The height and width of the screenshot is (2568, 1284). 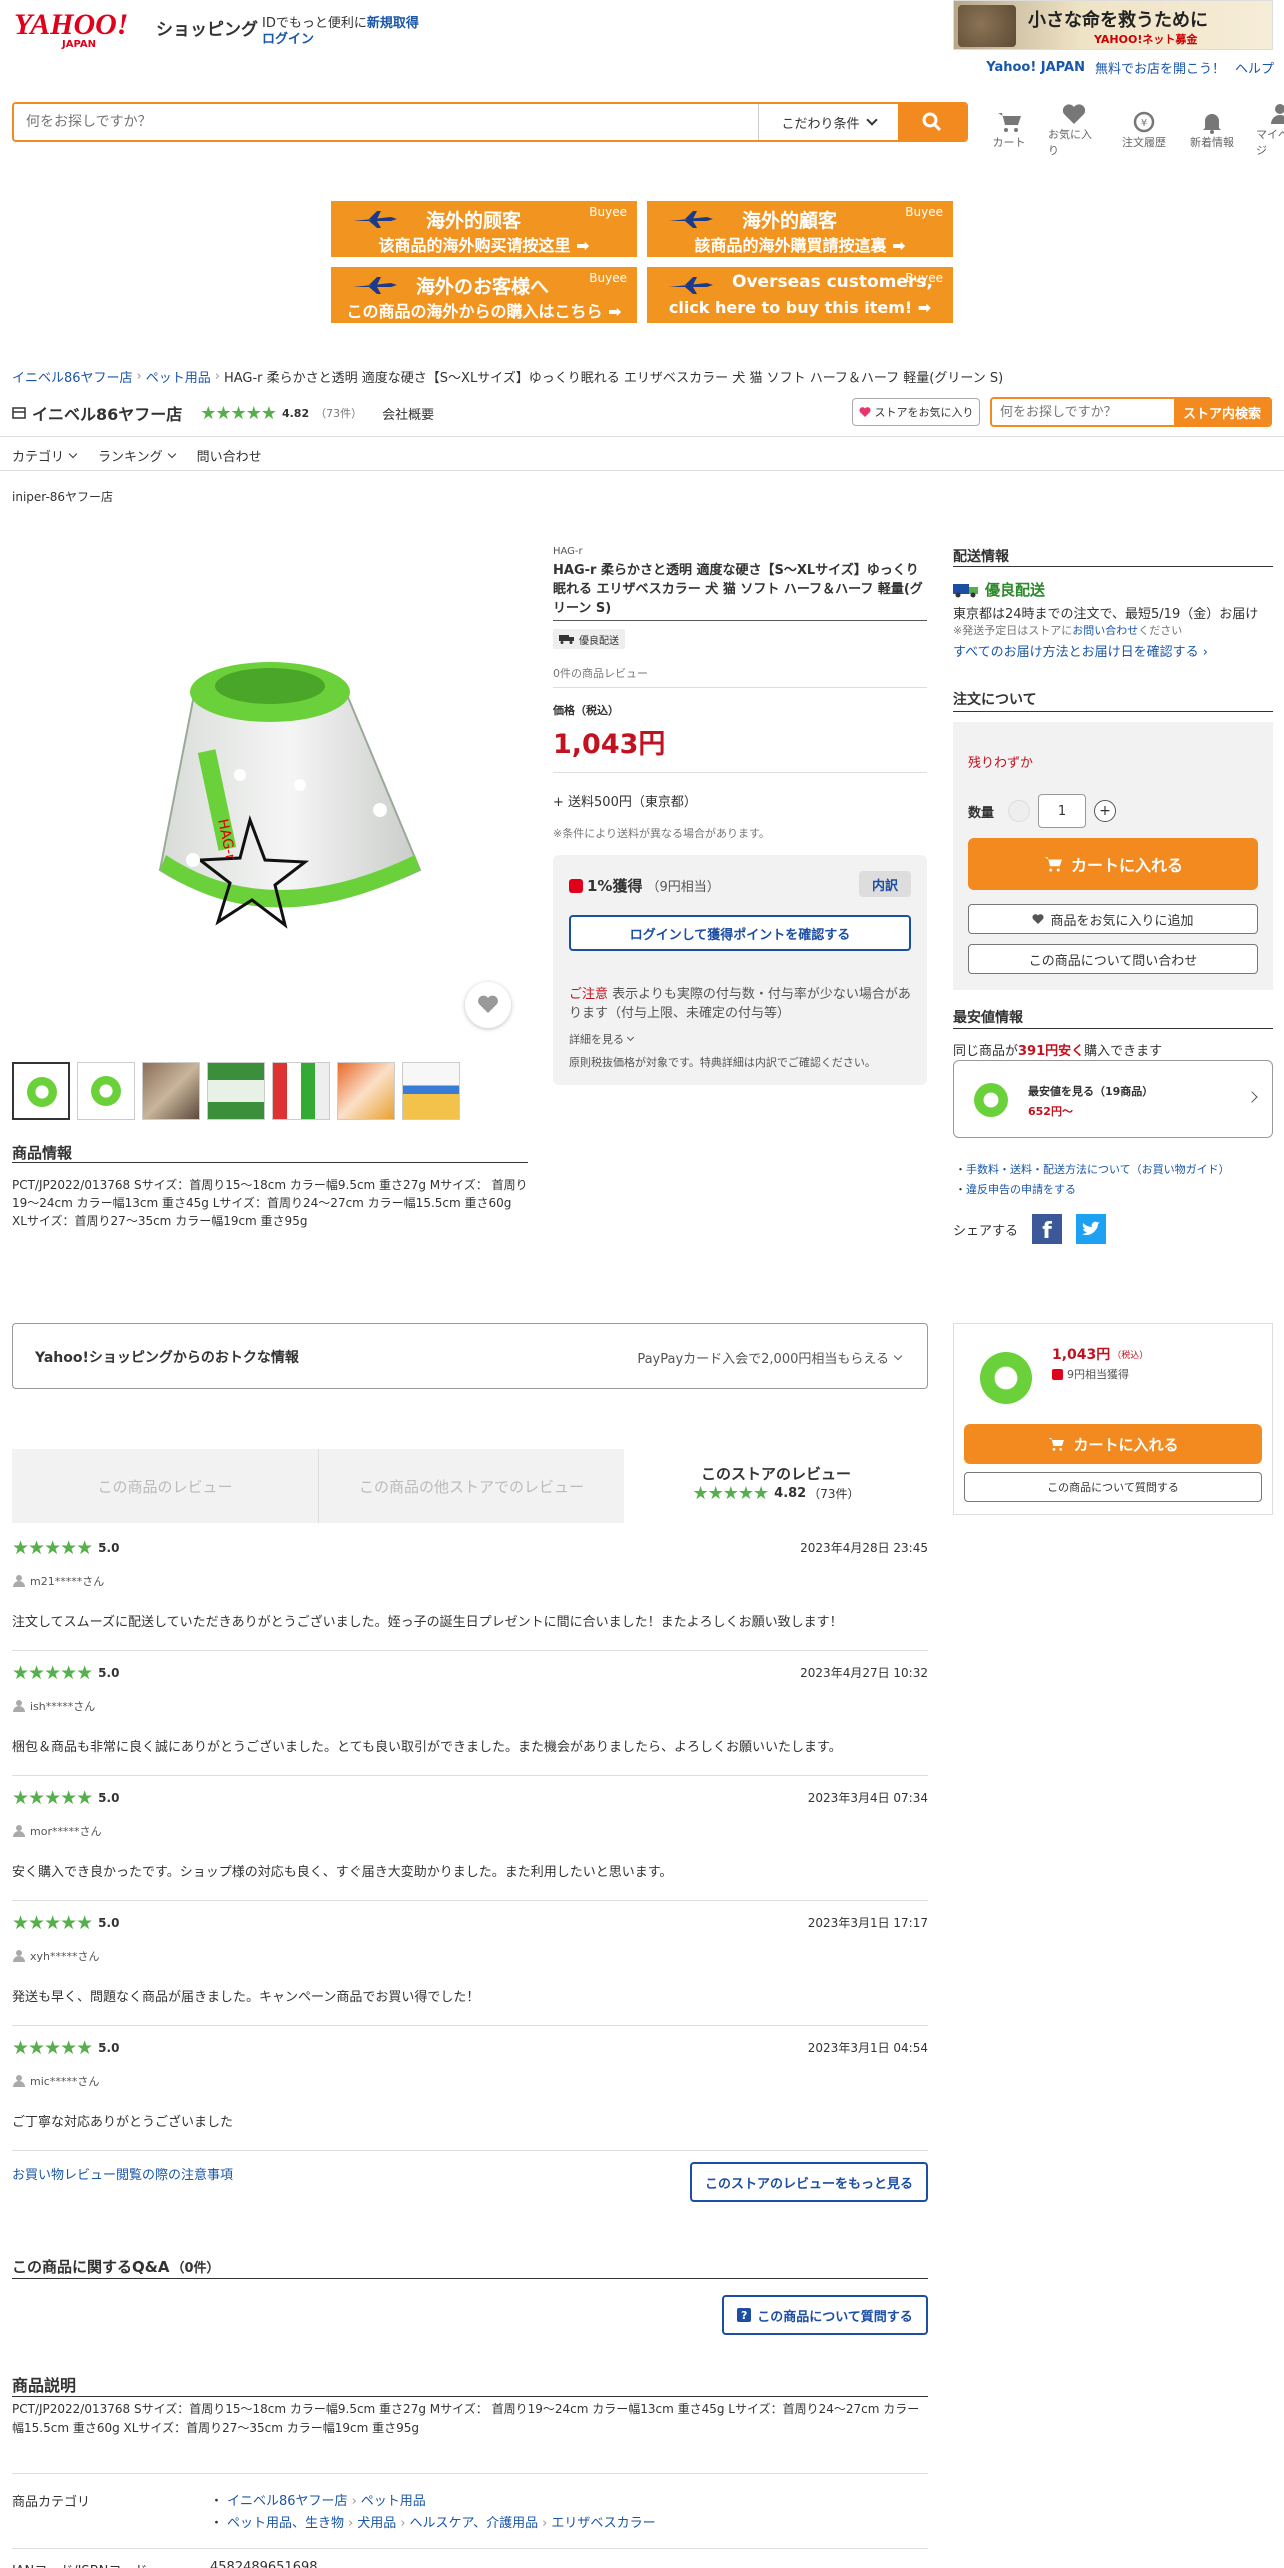 What do you see at coordinates (484, 295) in the screenshot?
I see `buyee-banner-jp: Buyee 海外のお客様へ この商品の海外からの購入はこちら ➡` at bounding box center [484, 295].